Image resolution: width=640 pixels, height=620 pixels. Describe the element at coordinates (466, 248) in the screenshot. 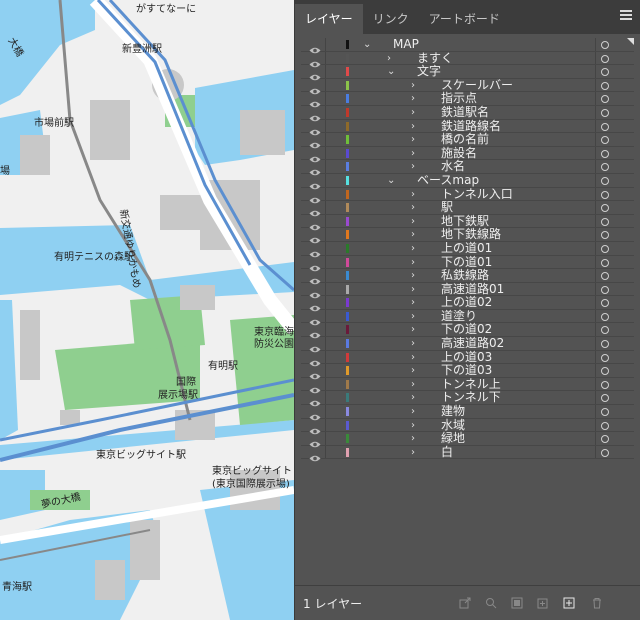

I see `layer-name: 上の道01` at that location.